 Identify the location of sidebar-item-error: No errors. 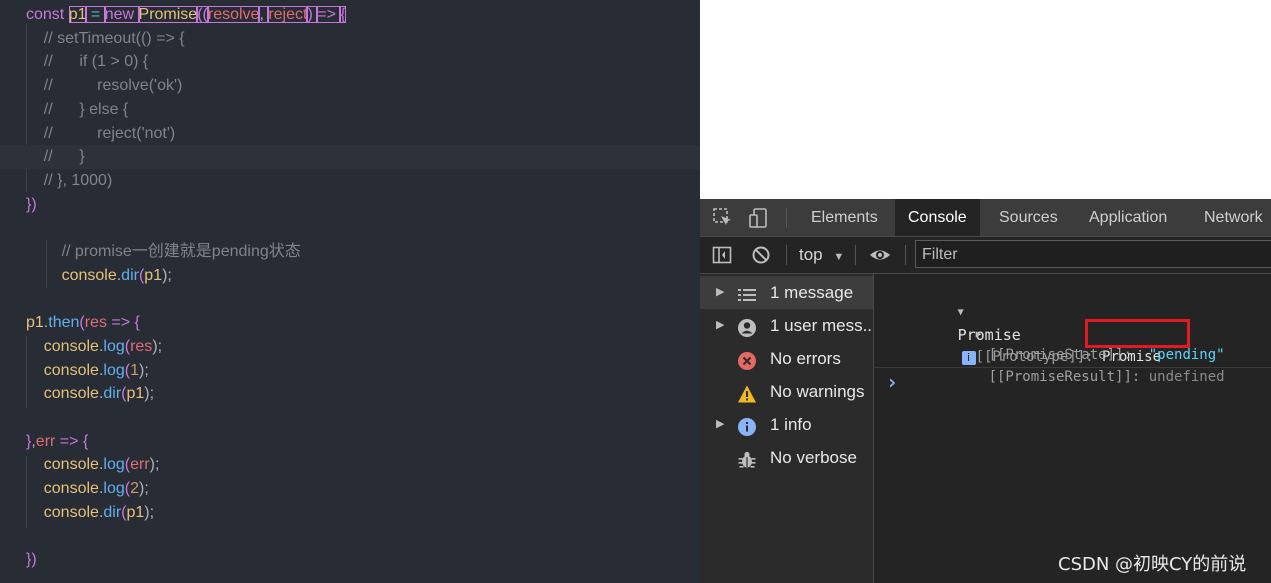
(786, 358).